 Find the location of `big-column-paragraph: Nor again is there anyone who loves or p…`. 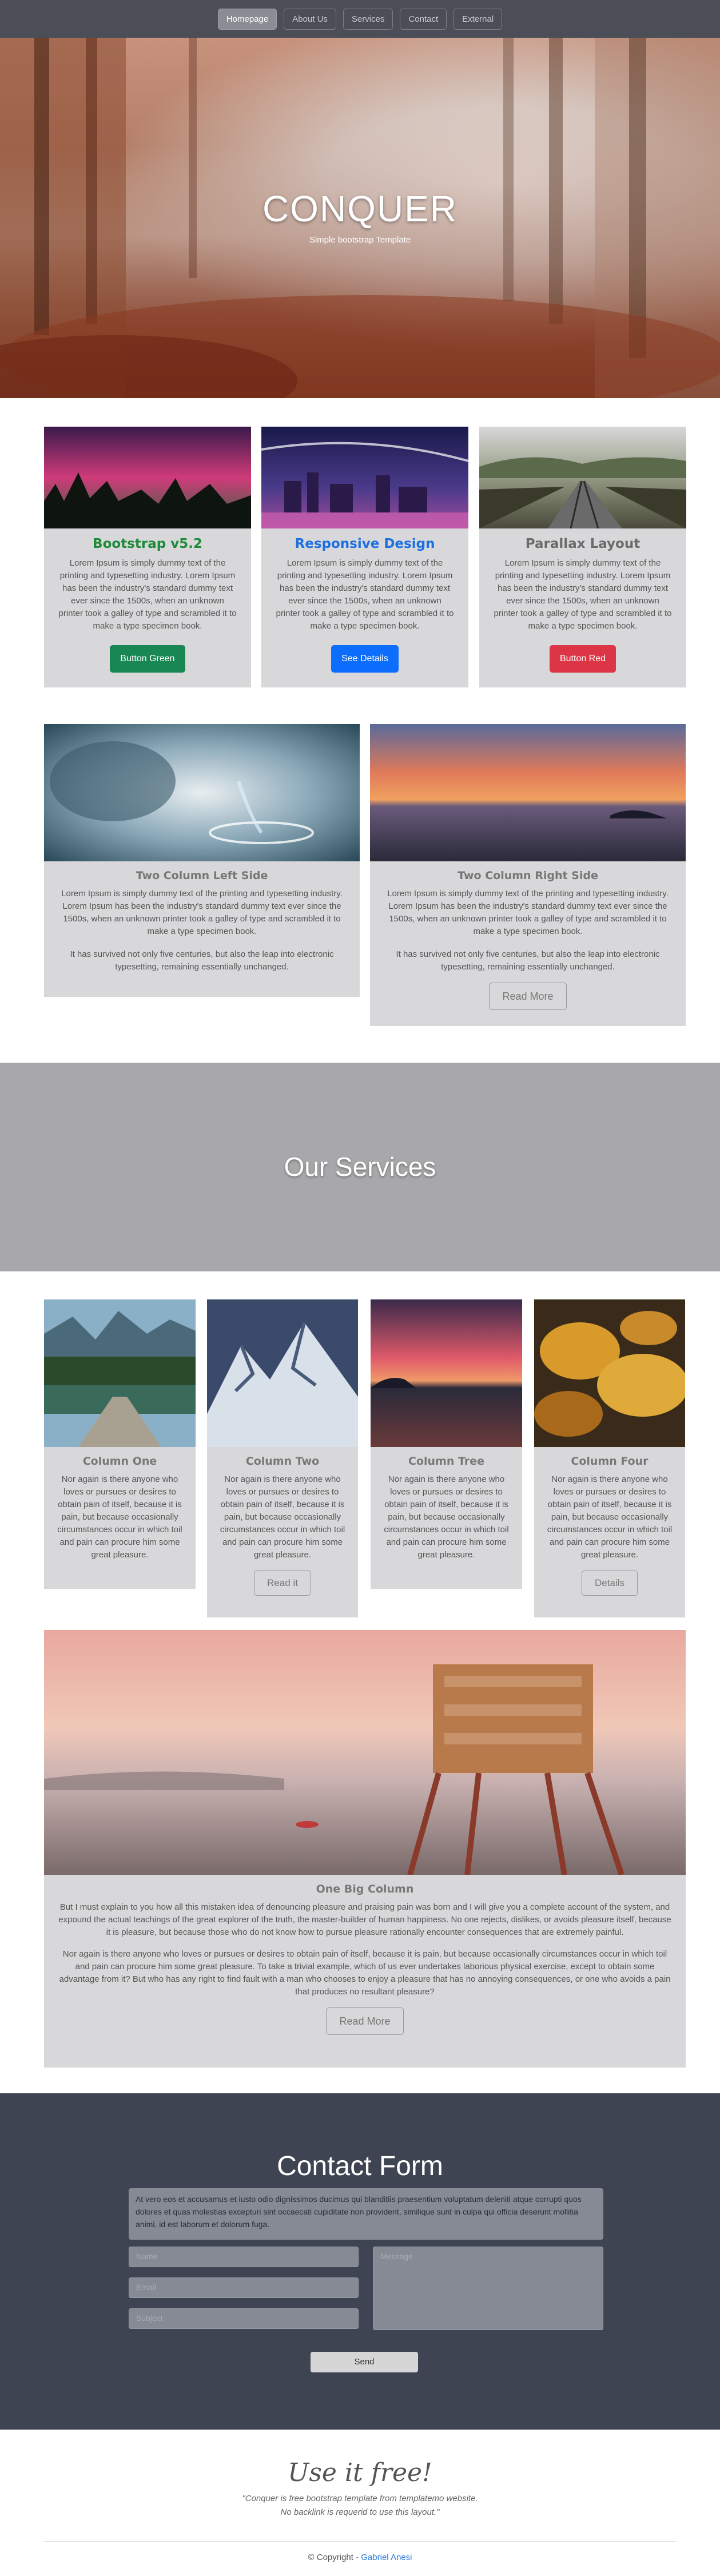

big-column-paragraph: Nor again is there anyone who loves or p… is located at coordinates (365, 1973).